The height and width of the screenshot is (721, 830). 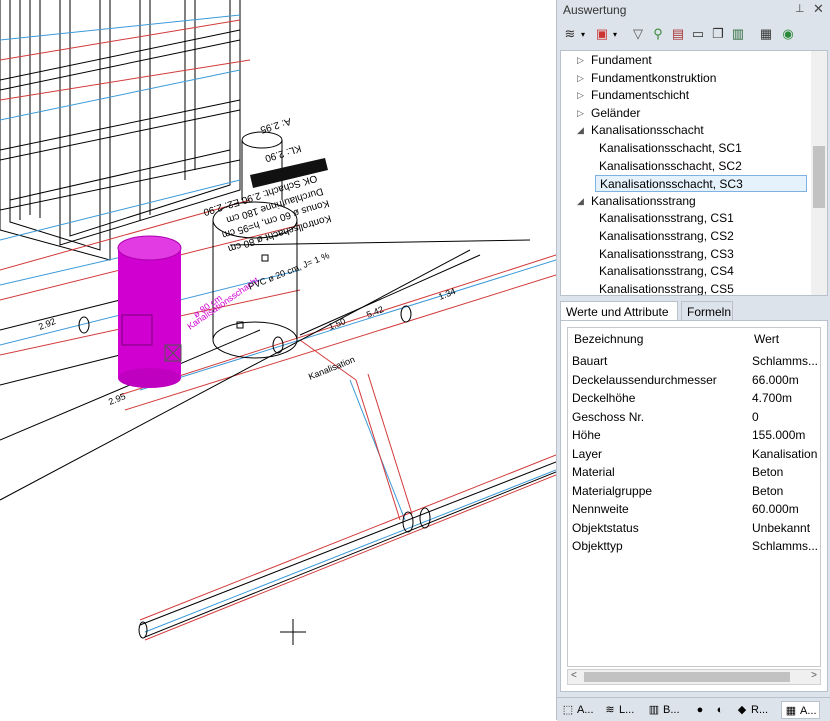 What do you see at coordinates (694, 472) in the screenshot?
I see `property-row: Material Beton` at bounding box center [694, 472].